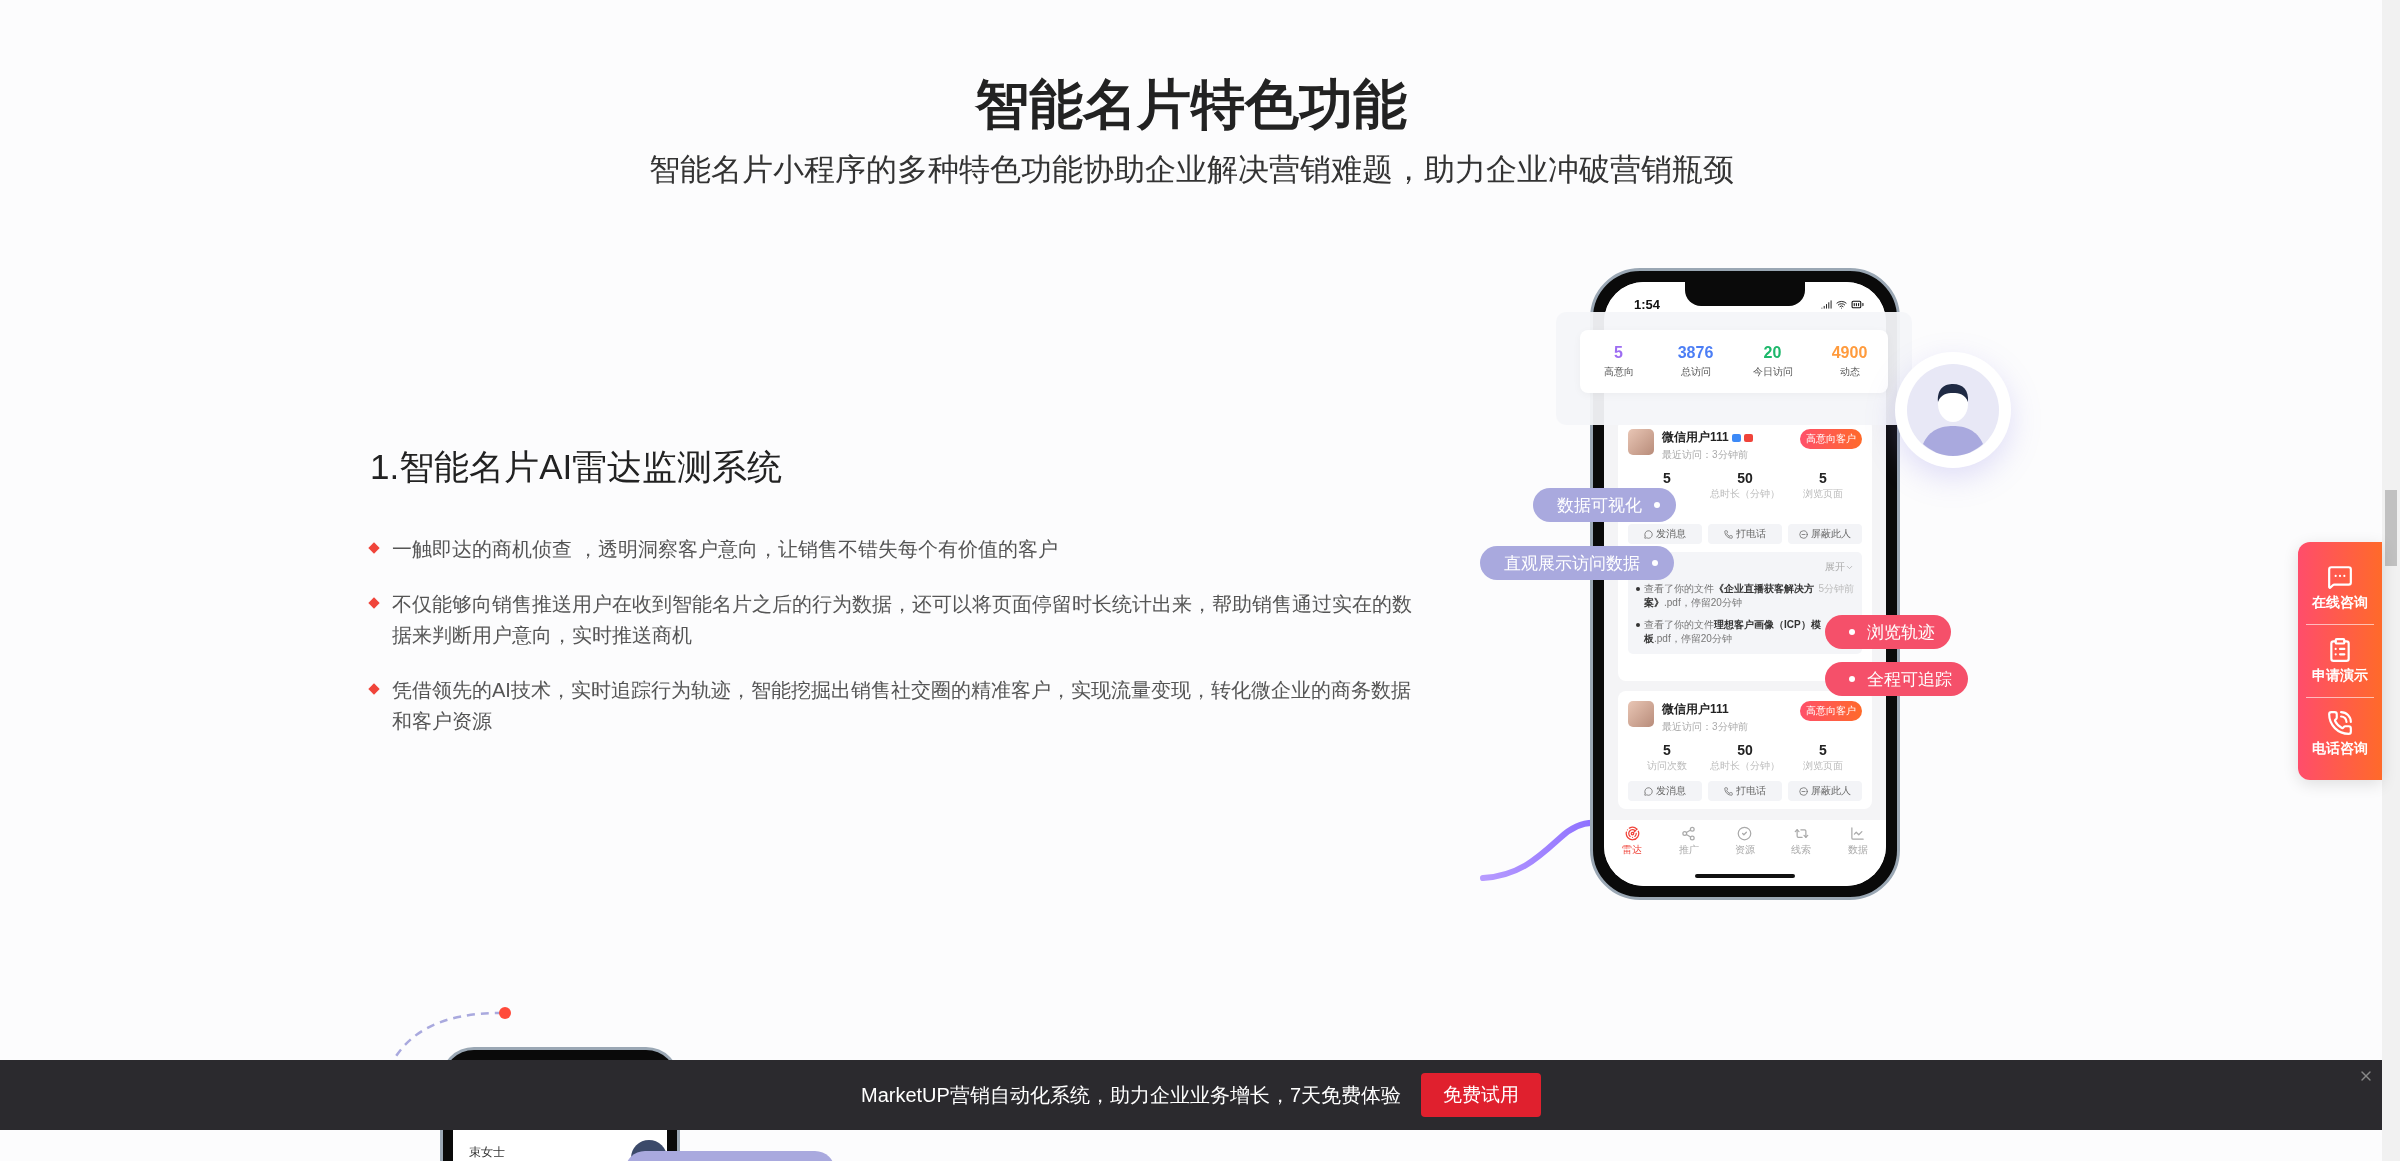 The height and width of the screenshot is (1161, 2400). What do you see at coordinates (1849, 353) in the screenshot?
I see `stat-value: 4900` at bounding box center [1849, 353].